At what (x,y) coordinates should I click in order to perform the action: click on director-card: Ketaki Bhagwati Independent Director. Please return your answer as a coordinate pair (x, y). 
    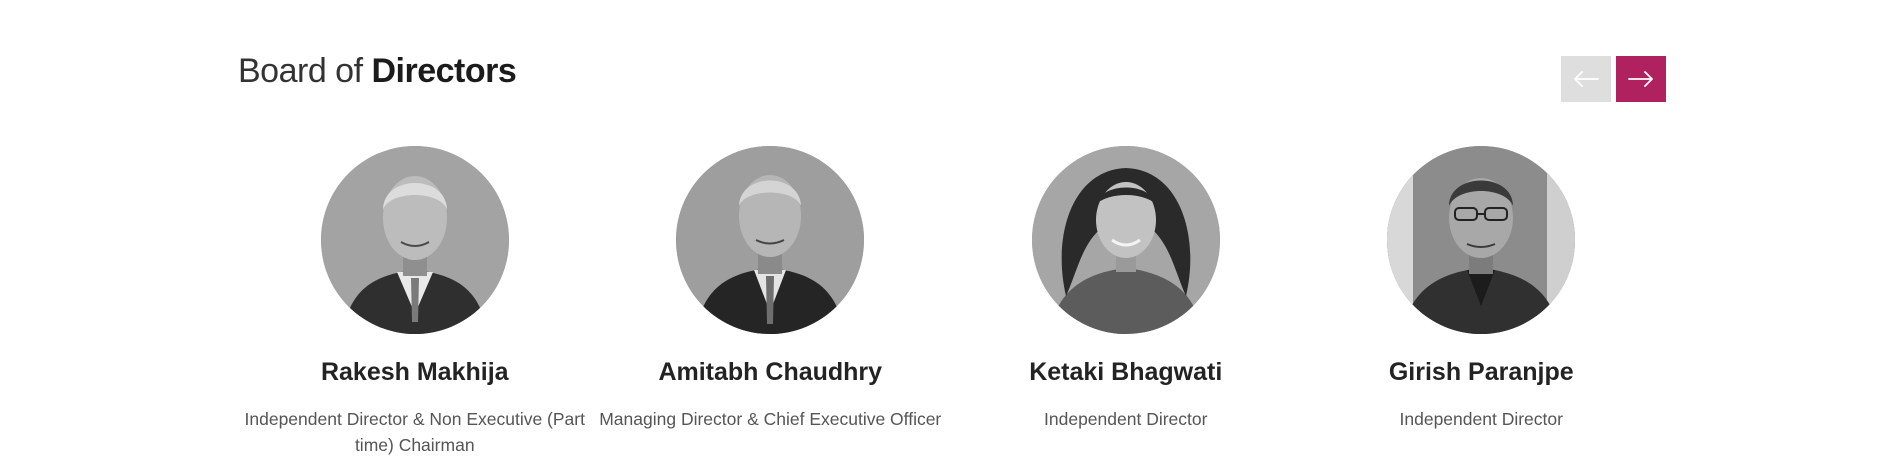
    Looking at the image, I should click on (1126, 302).